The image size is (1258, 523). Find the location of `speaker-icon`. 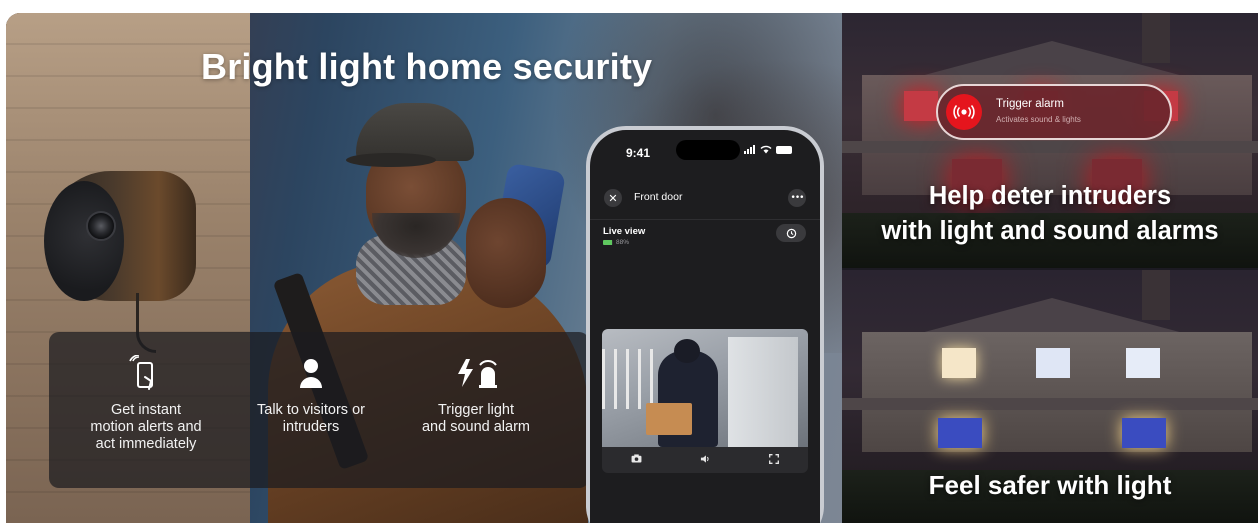

speaker-icon is located at coordinates (705, 460).